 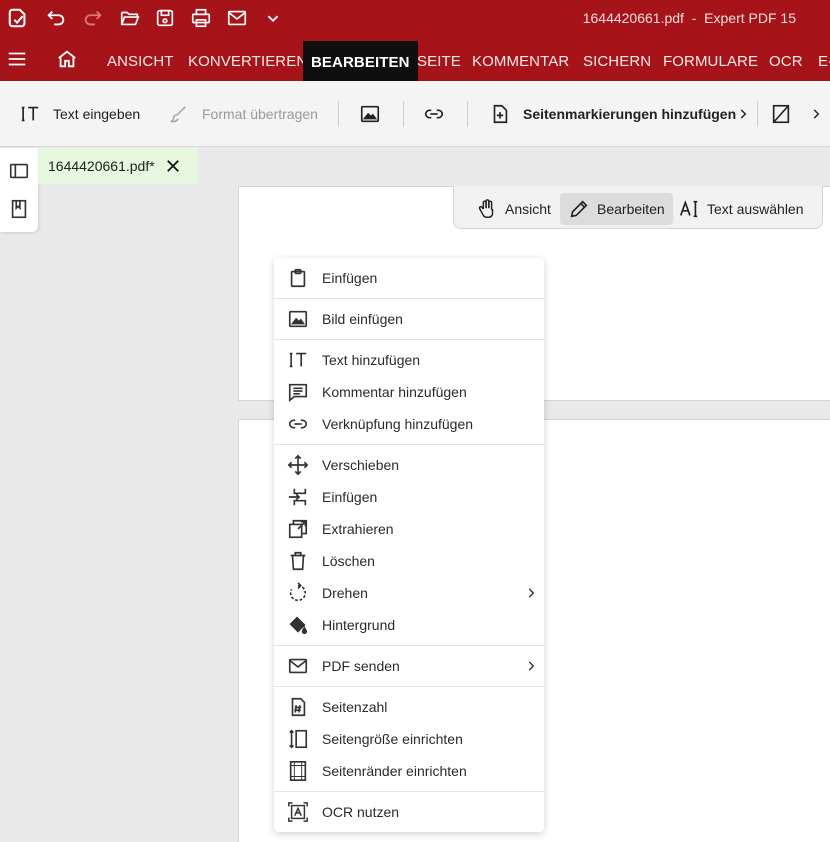 I want to click on tab-formulare: FORMULARE, so click(x=710, y=61).